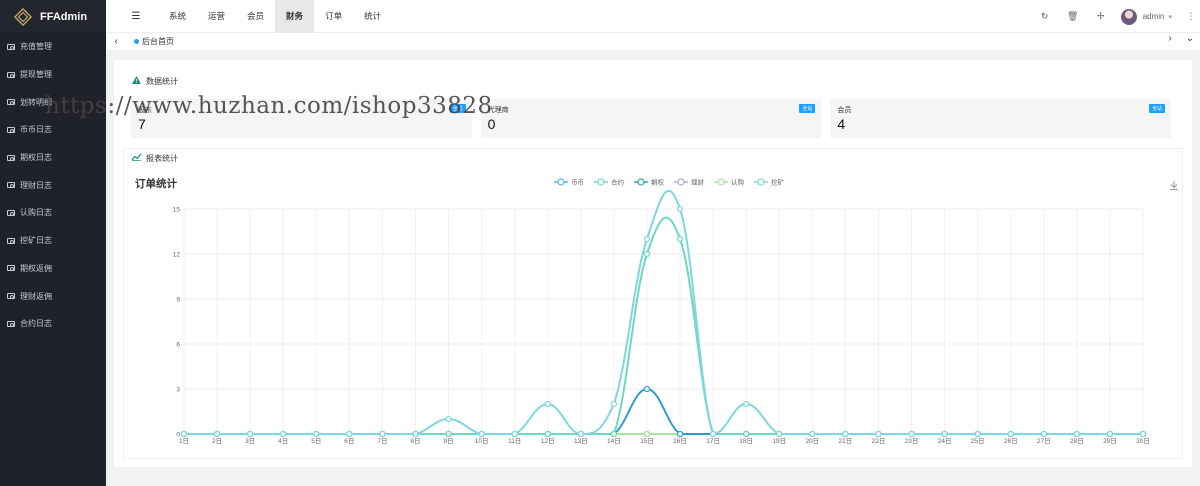  Describe the element at coordinates (1128, 16) in the screenshot. I see `avatar` at that location.